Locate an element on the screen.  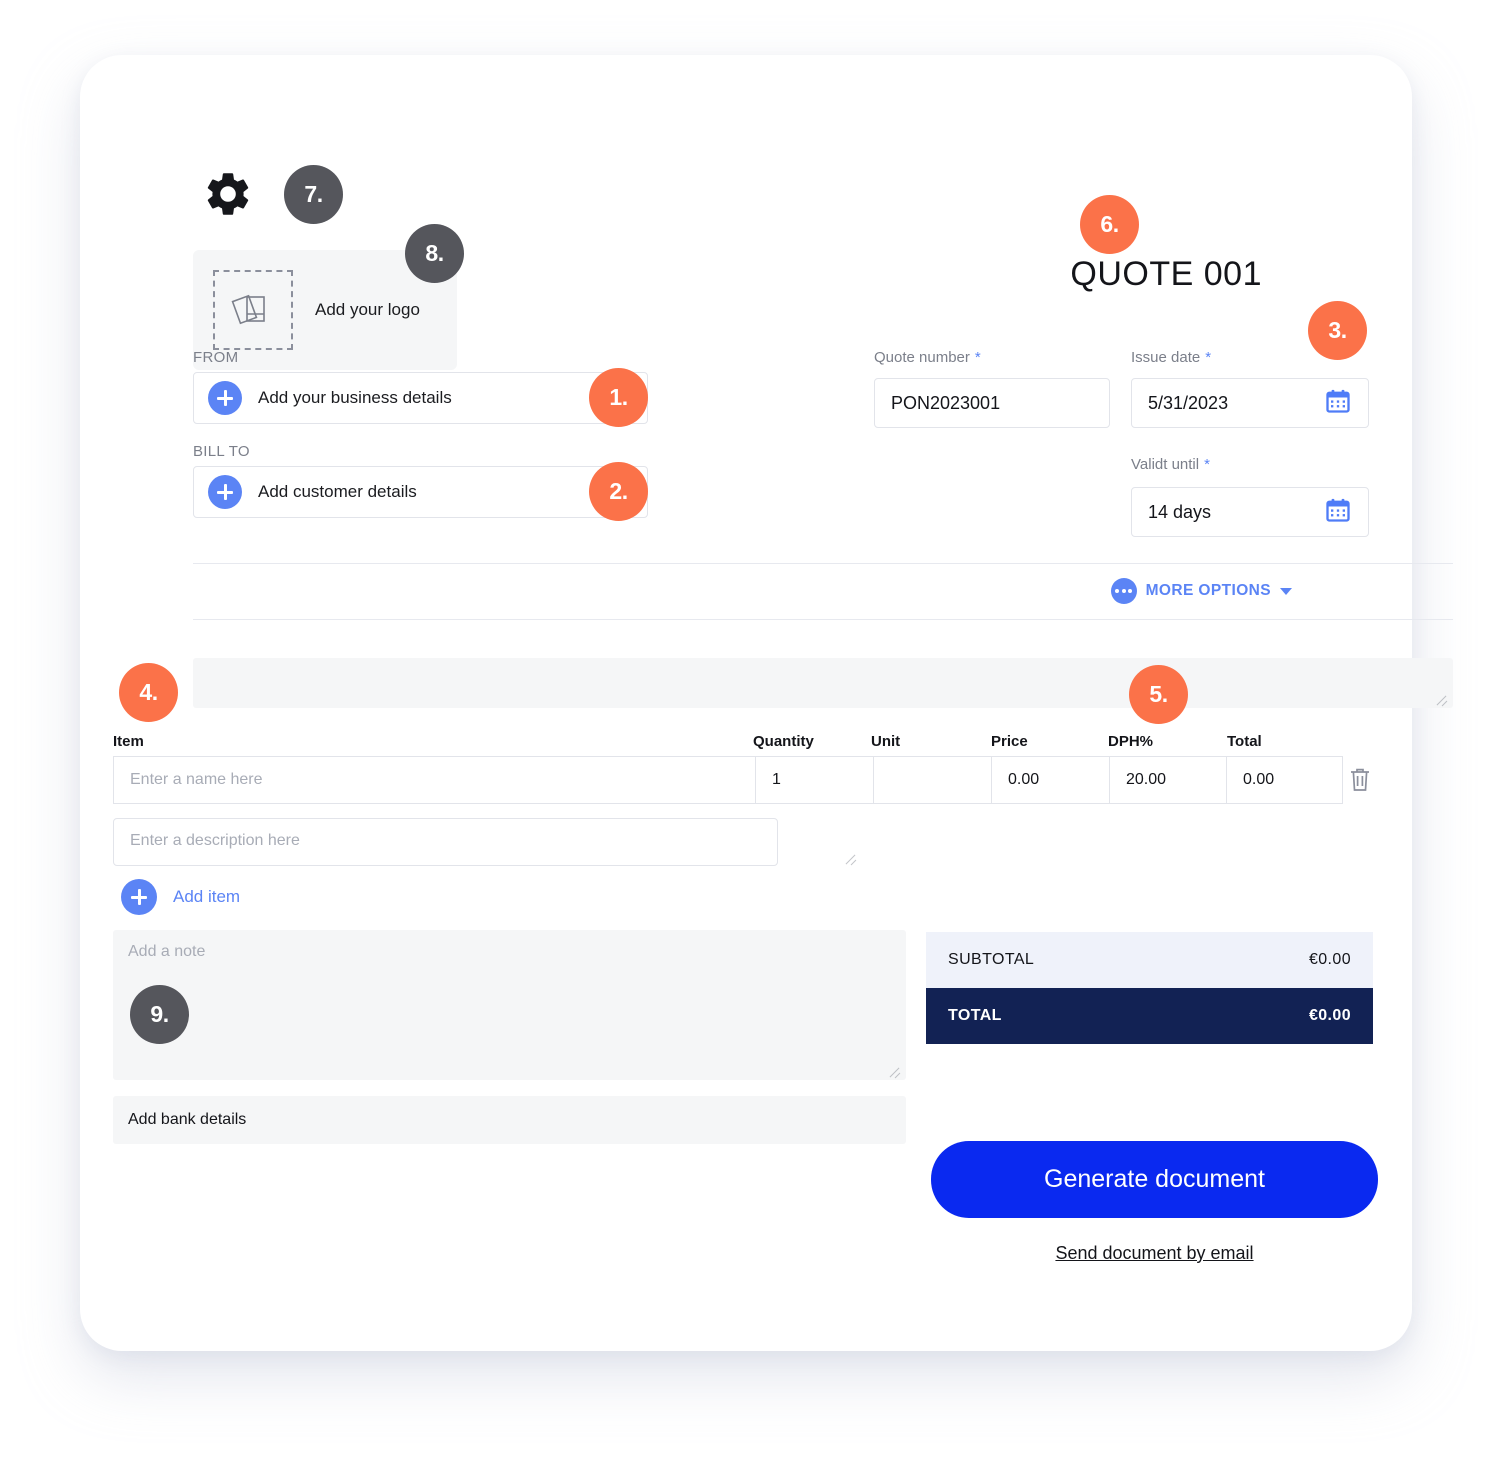
more-options-button: MORE OPTIONS is located at coordinates (1201, 591).